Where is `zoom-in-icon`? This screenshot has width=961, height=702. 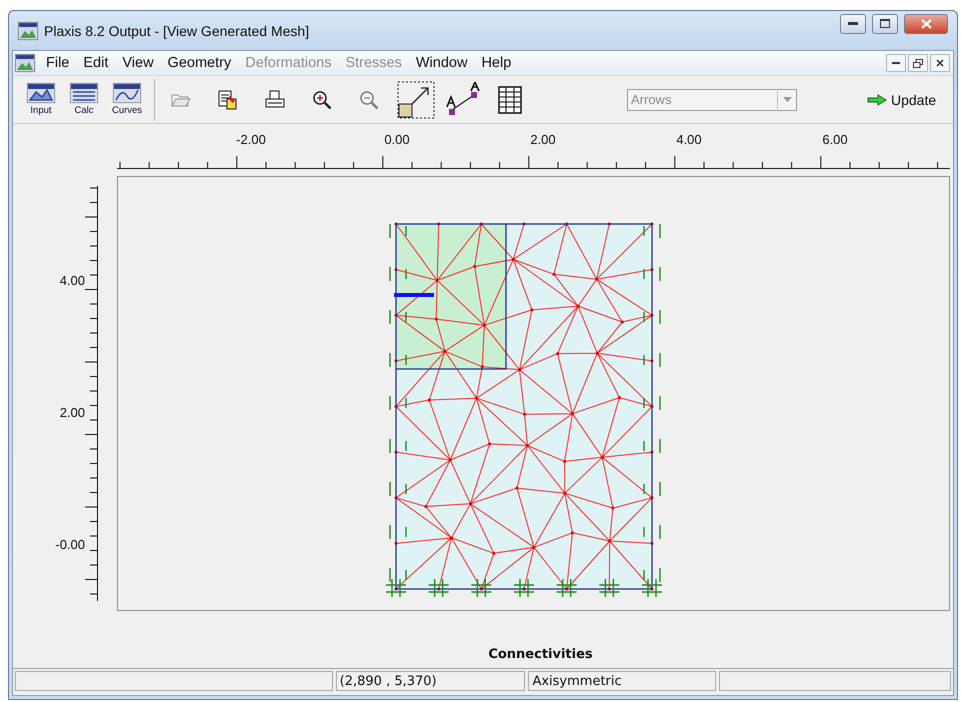 zoom-in-icon is located at coordinates (322, 100).